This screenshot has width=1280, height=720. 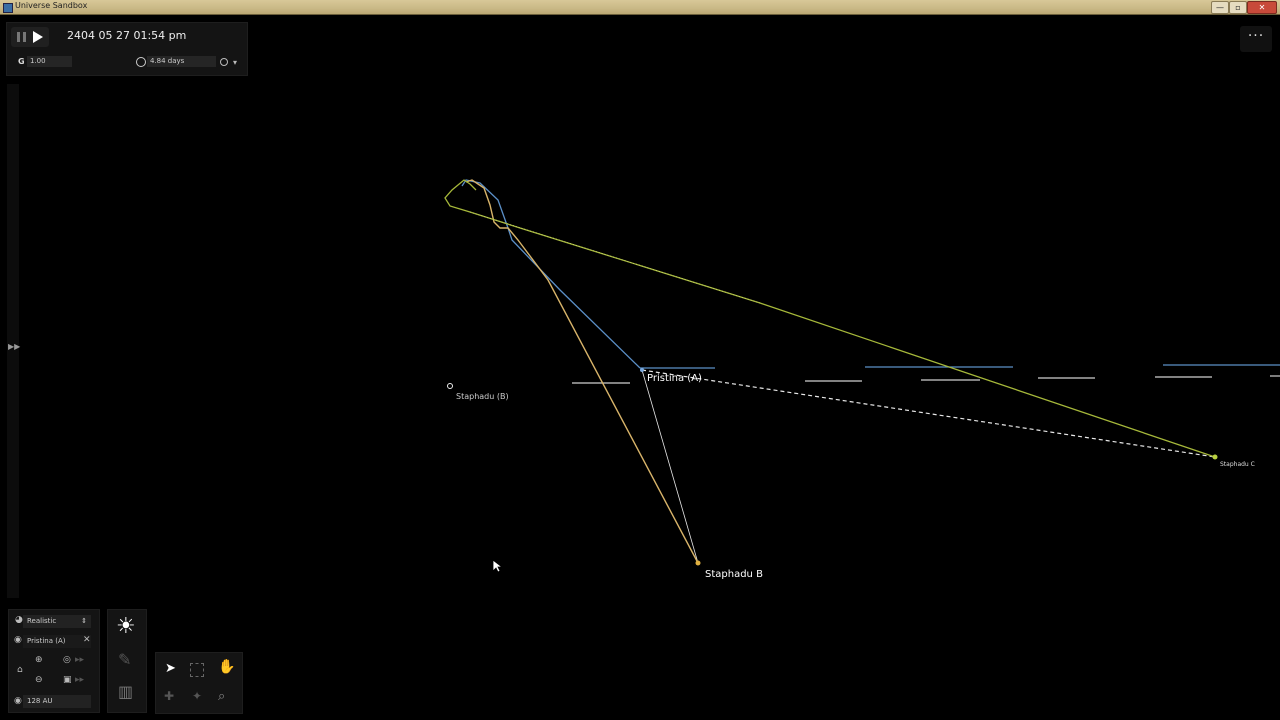 I want to click on hand-icon: ✋, so click(x=226, y=667).